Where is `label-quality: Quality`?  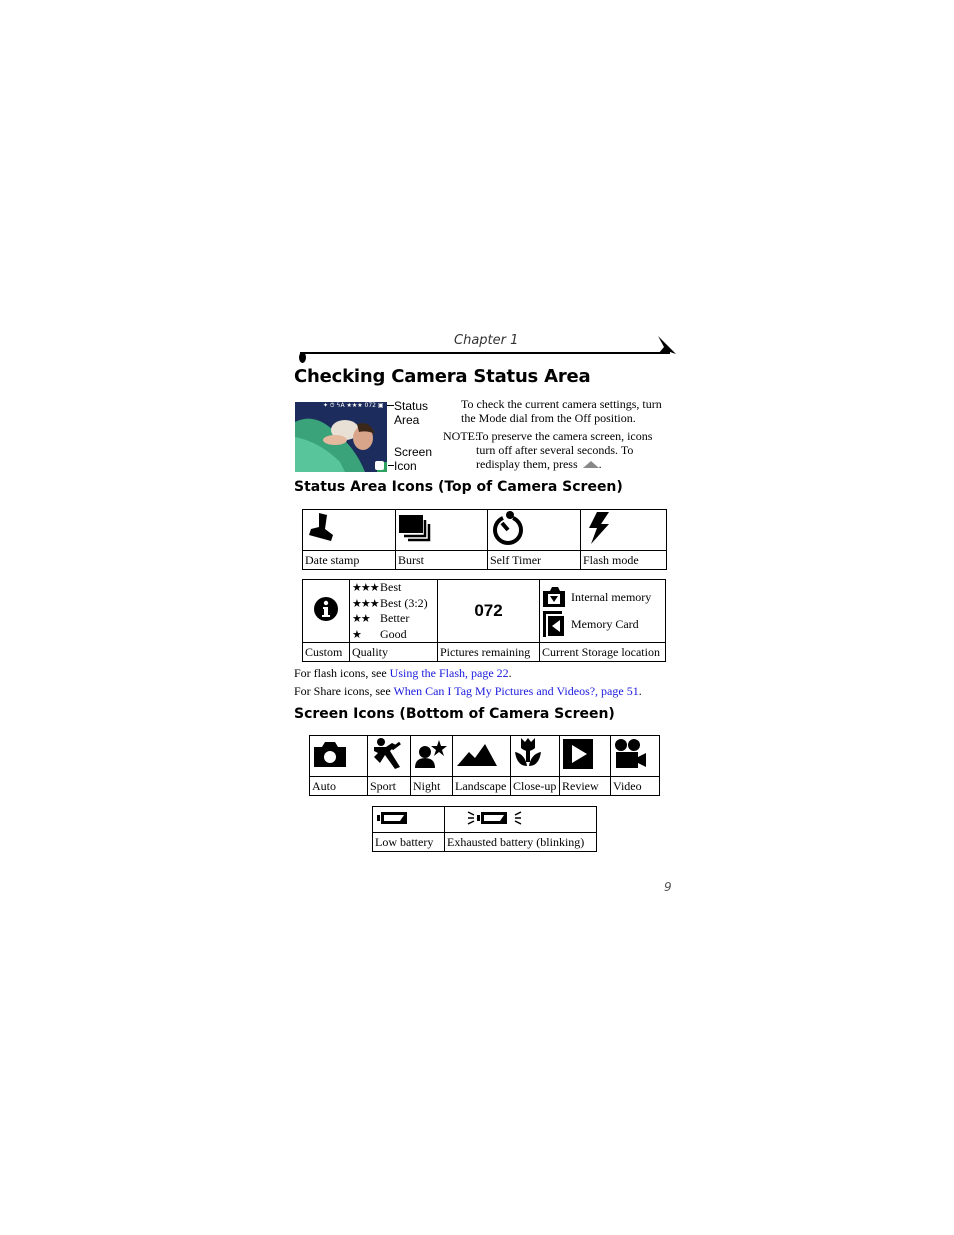
label-quality: Quality is located at coordinates (393, 652).